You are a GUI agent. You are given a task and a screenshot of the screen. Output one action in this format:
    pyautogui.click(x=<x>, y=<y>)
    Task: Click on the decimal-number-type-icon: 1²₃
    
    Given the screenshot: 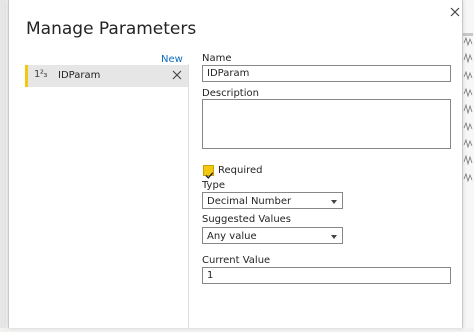 What is the action you would take?
    pyautogui.click(x=40, y=74)
    